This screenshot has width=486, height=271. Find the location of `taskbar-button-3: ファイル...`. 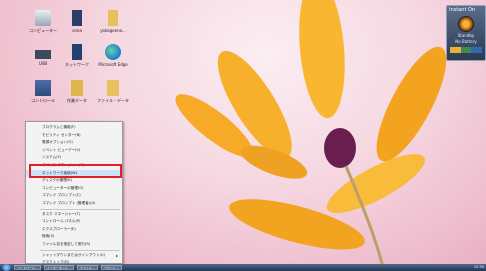

taskbar-button-3: ファイル... is located at coordinates (87, 267).